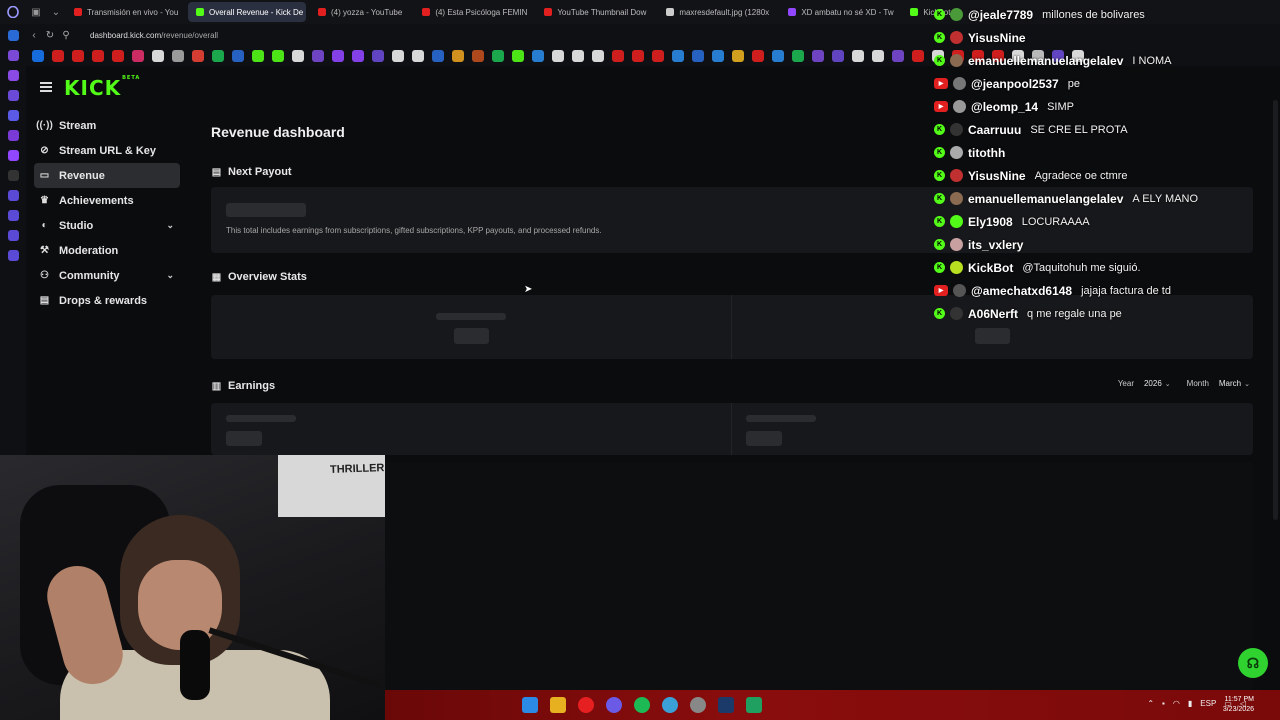 Image resolution: width=1280 pixels, height=720 pixels. I want to click on wifi-icon: ◠, so click(1176, 703).